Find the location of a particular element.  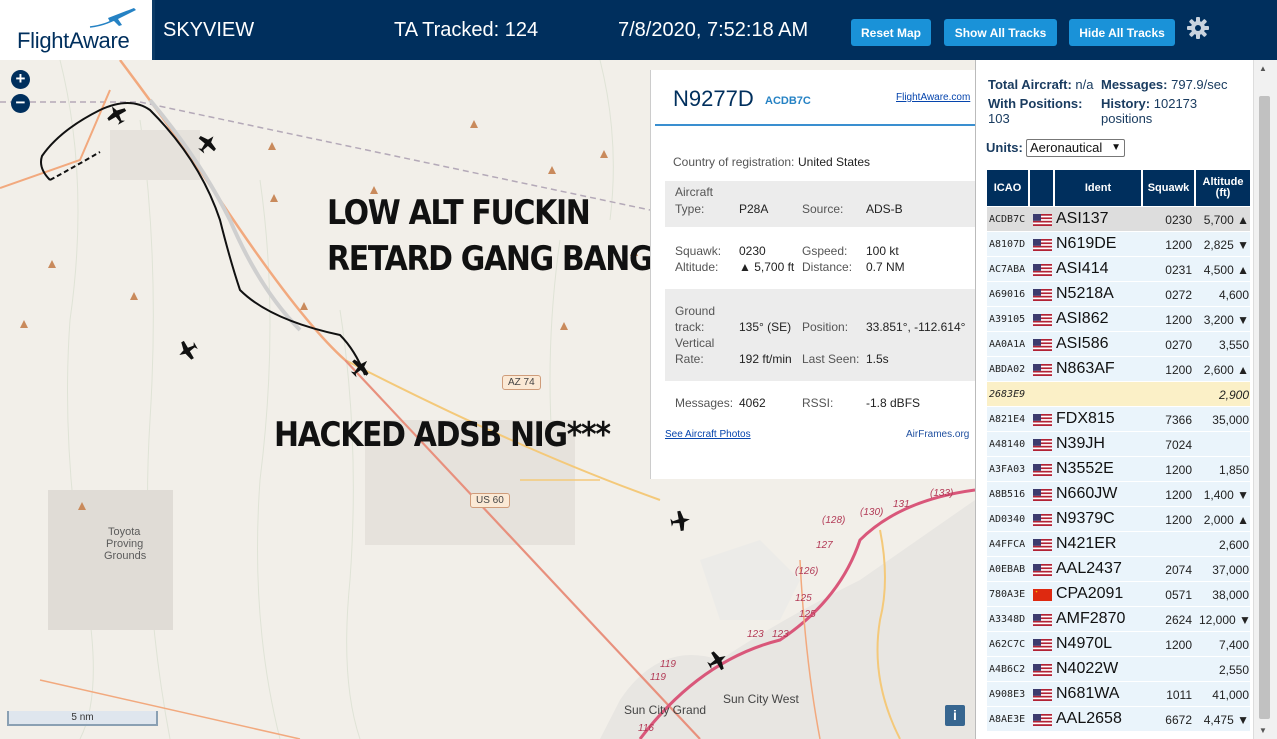

airframes-link: AirFrames.org is located at coordinates (937, 434).